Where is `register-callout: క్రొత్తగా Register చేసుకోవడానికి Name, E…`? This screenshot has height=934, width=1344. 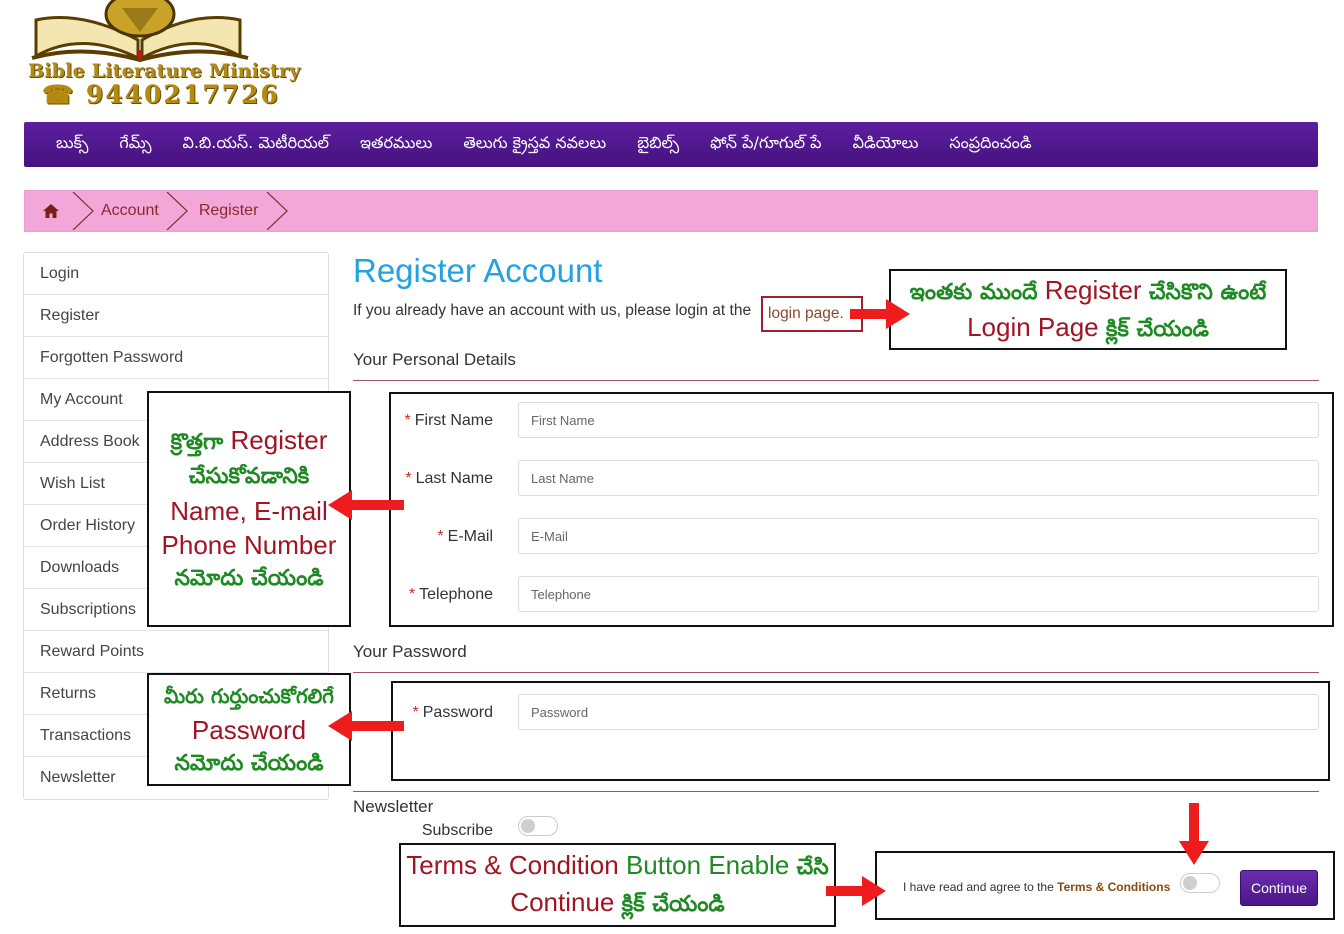 register-callout: క్రొత్తగా Register చేసుకోవడానికి Name, E… is located at coordinates (249, 509).